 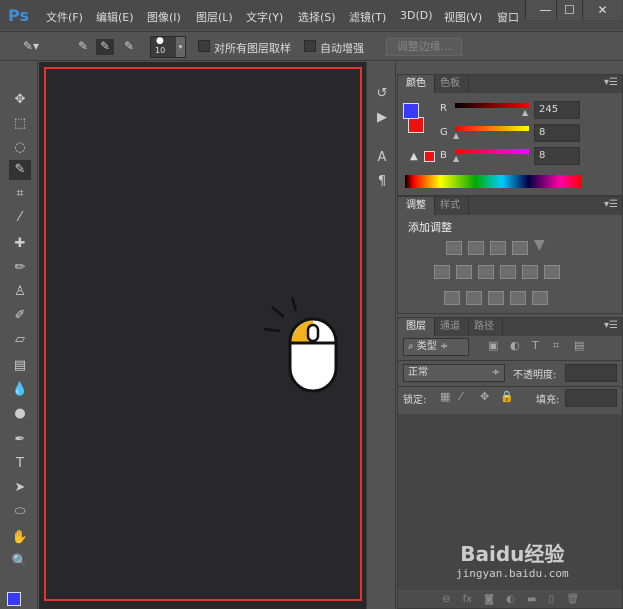 I want to click on g-slider, so click(x=492, y=128).